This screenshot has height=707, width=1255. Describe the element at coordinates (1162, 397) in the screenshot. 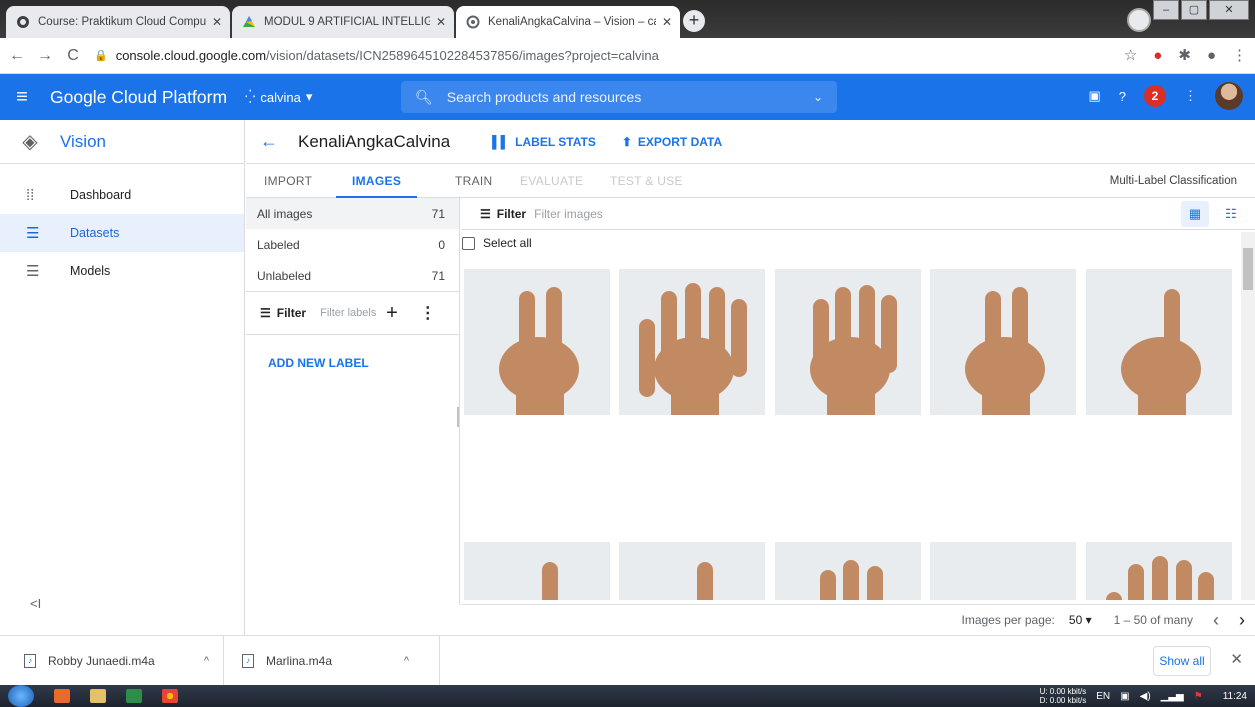

I see `wrist` at that location.